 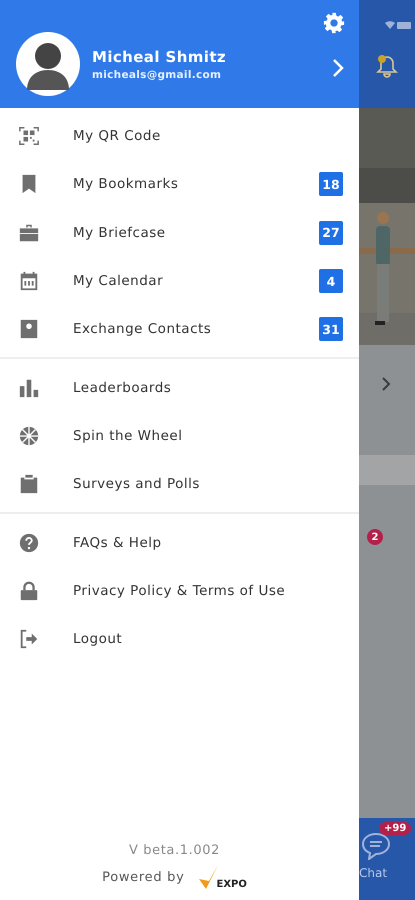 What do you see at coordinates (29, 639) in the screenshot?
I see `logout-icon` at bounding box center [29, 639].